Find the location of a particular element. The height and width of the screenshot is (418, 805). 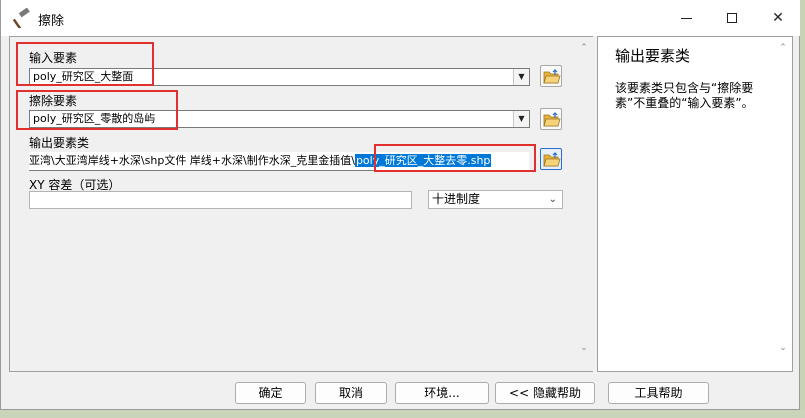

output-path-prefix: 亚湾\大亚湾岸线+水深\shp文件 岸线+水深\制作水深_克里金插值\ is located at coordinates (192, 160).